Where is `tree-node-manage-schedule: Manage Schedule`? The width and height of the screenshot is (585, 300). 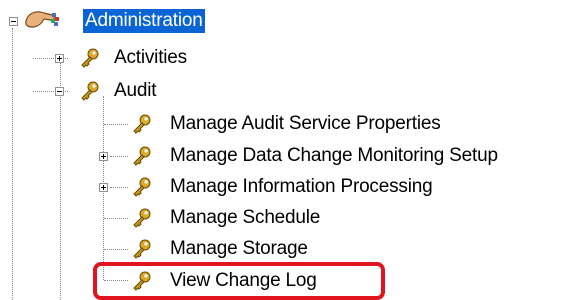
tree-node-manage-schedule: Manage Schedule is located at coordinates (200, 218).